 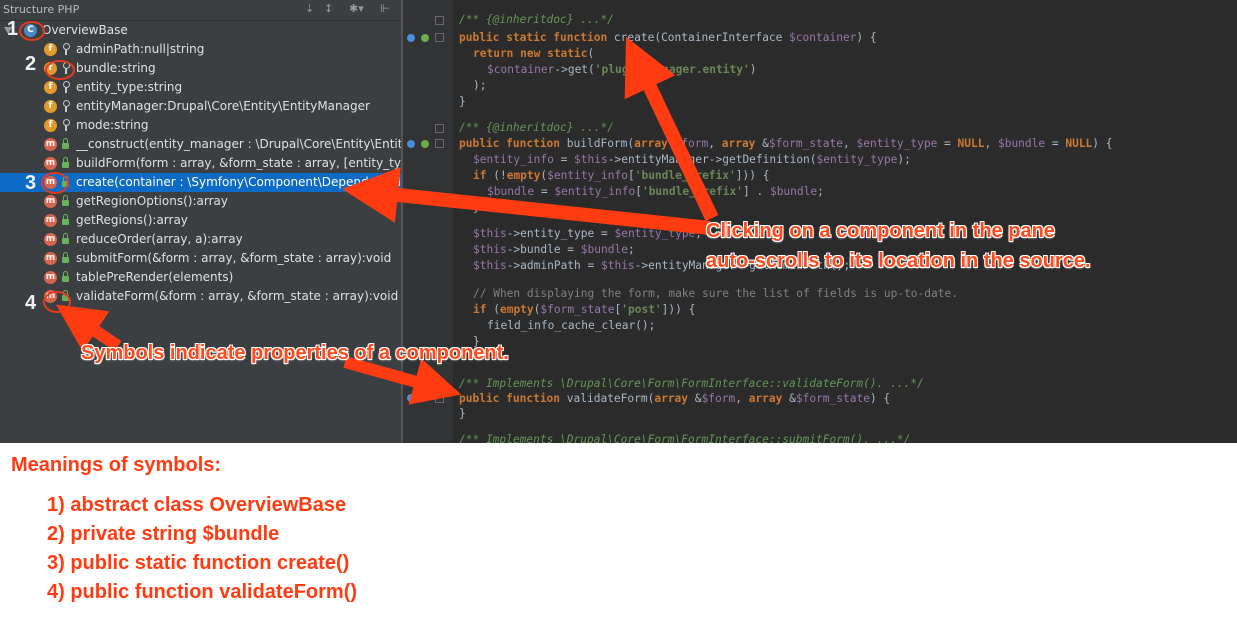 I want to click on arrow-to-tree-row, so click(x=526, y=201).